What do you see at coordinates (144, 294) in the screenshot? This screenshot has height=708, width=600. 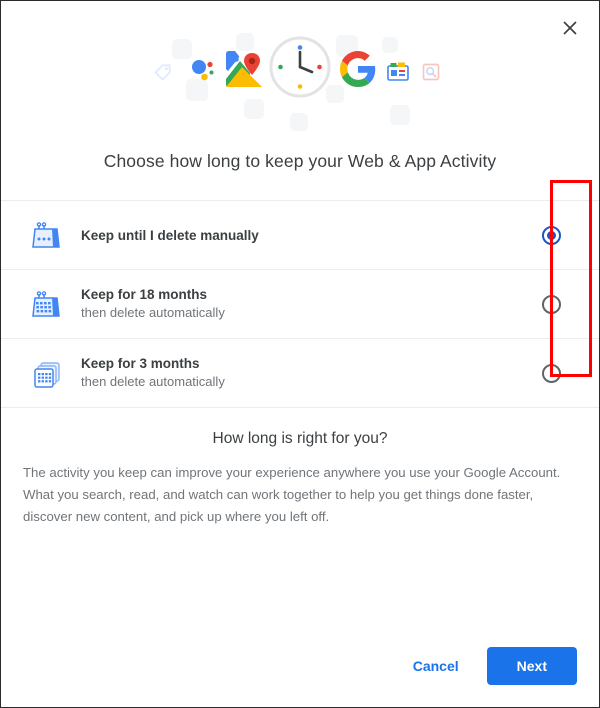 I see `option-title: Keep for 18 months` at bounding box center [144, 294].